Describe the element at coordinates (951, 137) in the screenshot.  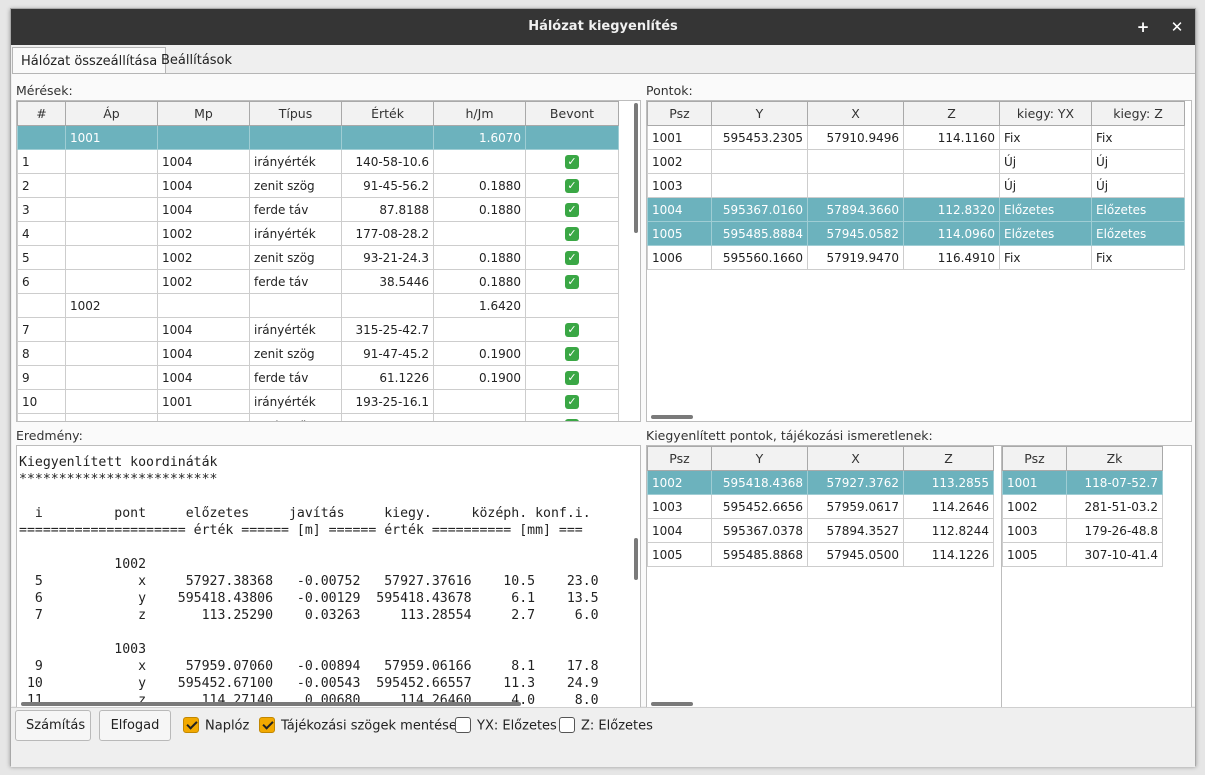
I see `table-cell: 114.1160` at that location.